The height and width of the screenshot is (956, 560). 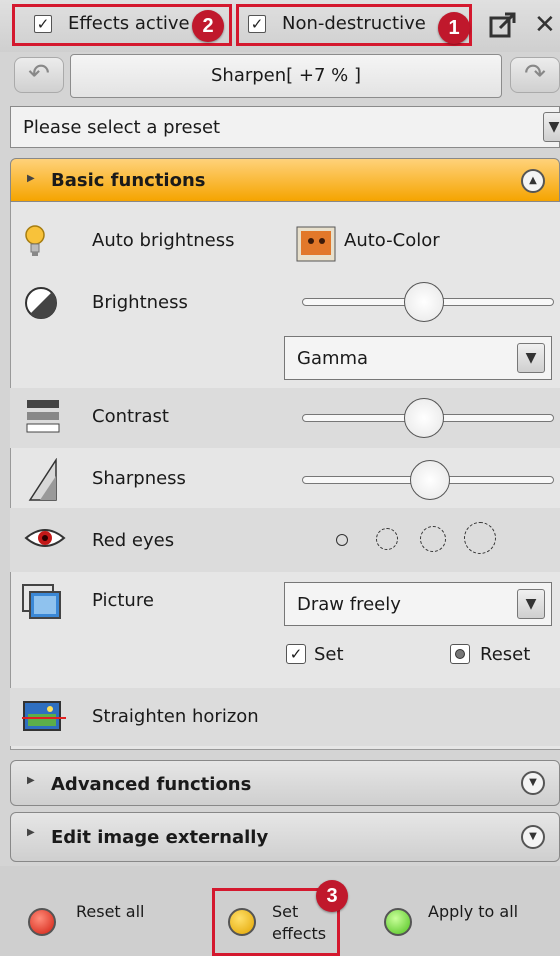 What do you see at coordinates (285, 241) in the screenshot?
I see `auto-row: Auto brightness Auto-Color` at bounding box center [285, 241].